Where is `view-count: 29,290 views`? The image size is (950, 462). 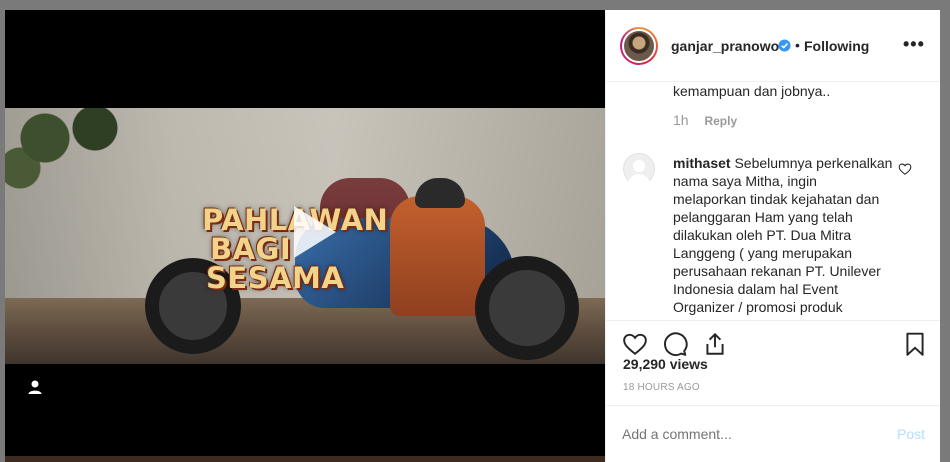 view-count: 29,290 views is located at coordinates (665, 364).